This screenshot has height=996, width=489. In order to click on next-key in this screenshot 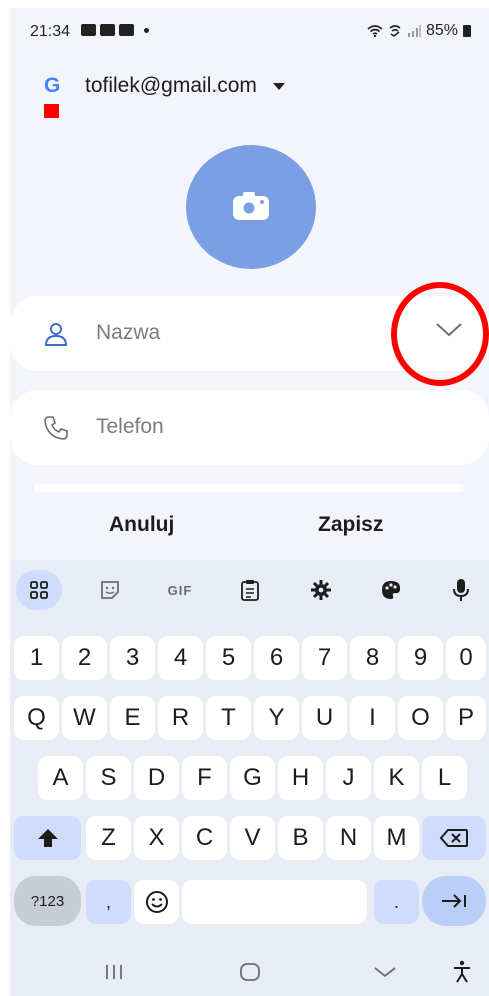, I will do `click(454, 901)`.